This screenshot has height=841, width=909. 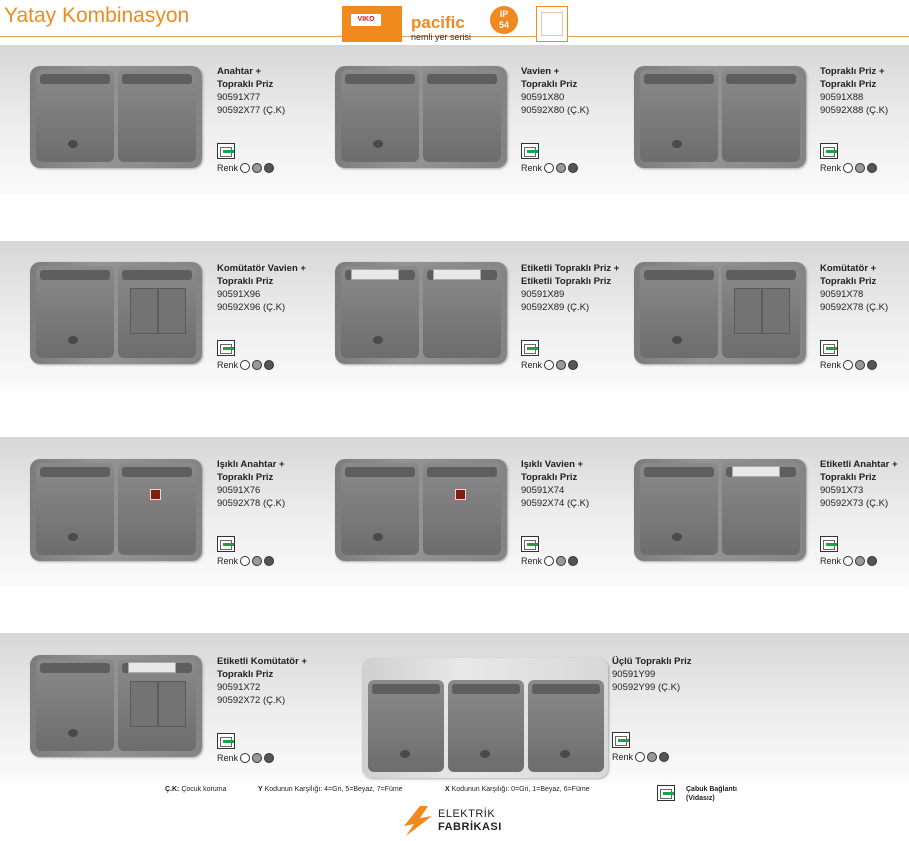 What do you see at coordinates (251, 110) in the screenshot?
I see `product-code-child-safe: 90592X77 (Ç.K)` at bounding box center [251, 110].